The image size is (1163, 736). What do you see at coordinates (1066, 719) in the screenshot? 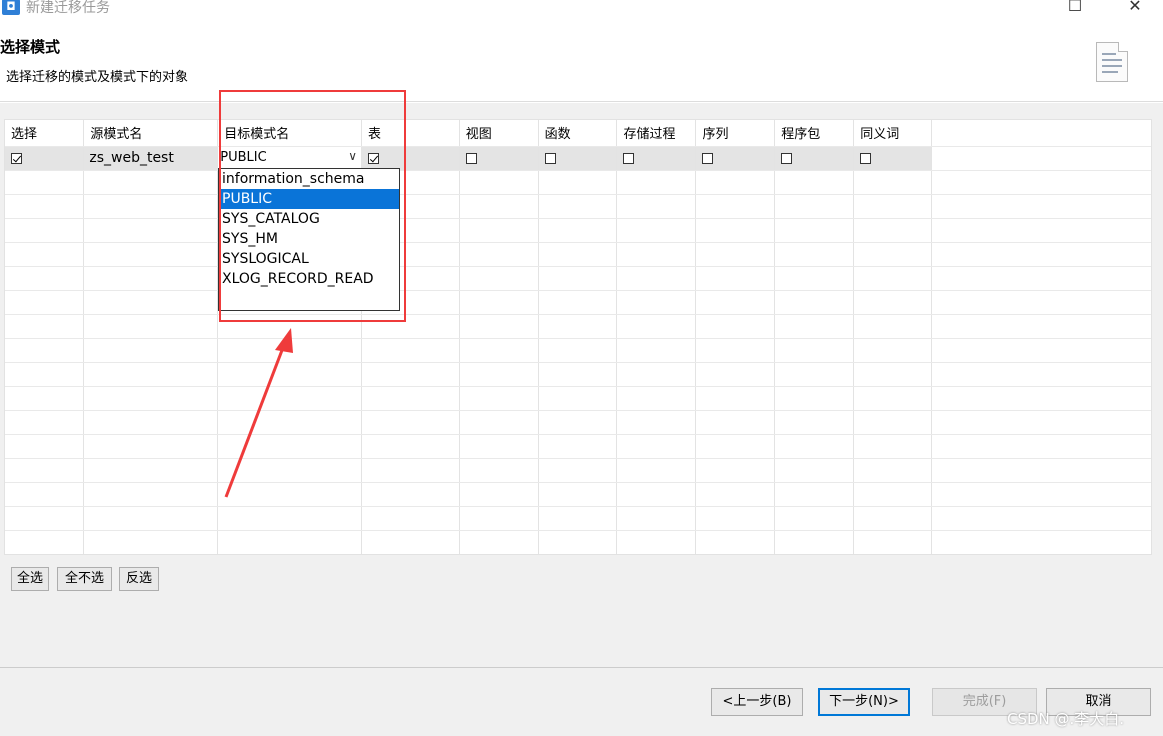
I see `watermark: CSDN @.李大白.` at bounding box center [1066, 719].